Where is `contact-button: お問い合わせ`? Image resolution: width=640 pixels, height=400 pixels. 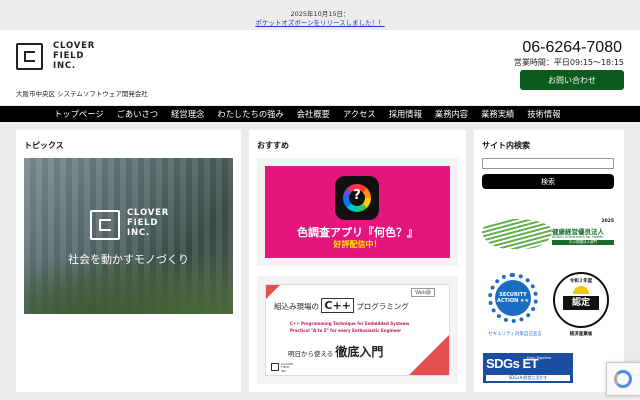 contact-button: お問い合わせ is located at coordinates (572, 80).